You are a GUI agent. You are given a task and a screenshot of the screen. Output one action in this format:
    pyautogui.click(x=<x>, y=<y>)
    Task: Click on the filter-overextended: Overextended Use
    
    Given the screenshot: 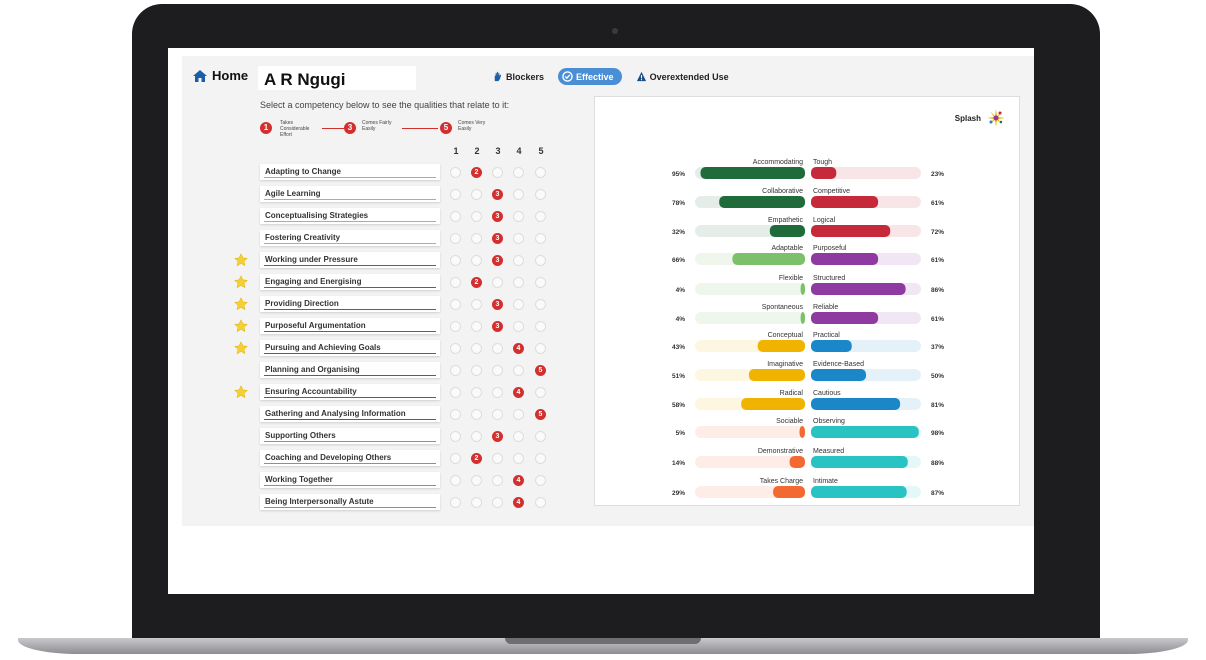 What is the action you would take?
    pyautogui.click(x=682, y=76)
    